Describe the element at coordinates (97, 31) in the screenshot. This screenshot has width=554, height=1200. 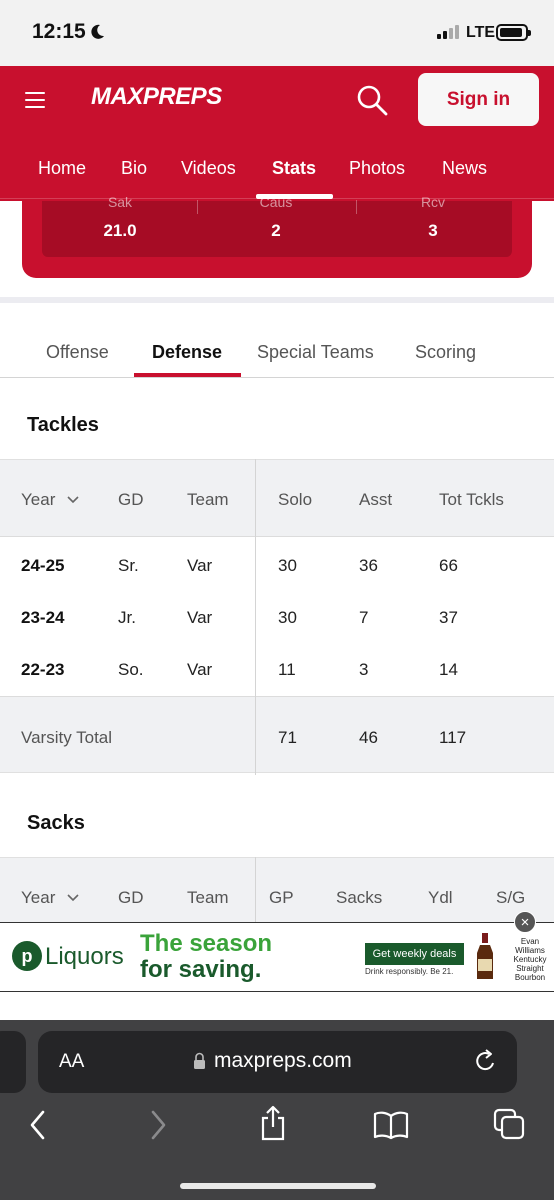
I see `moon-icon` at that location.